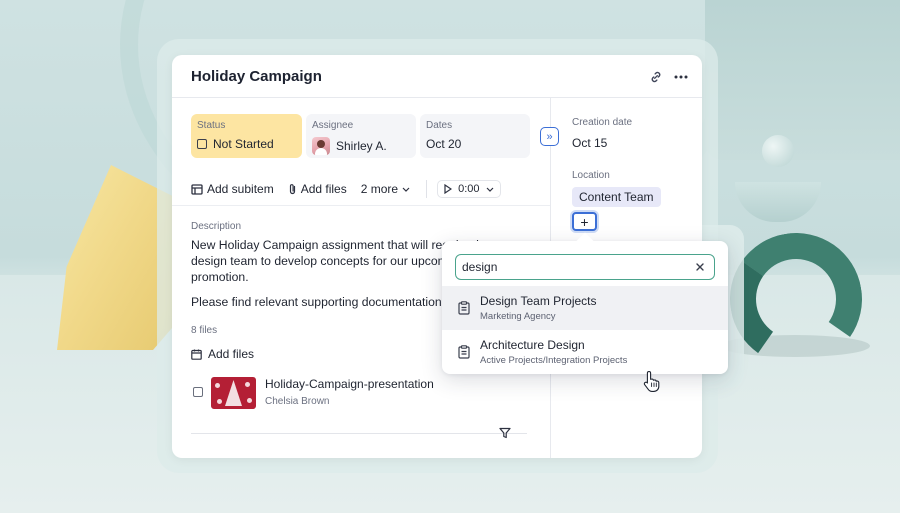 This screenshot has width=900, height=513. I want to click on toolbar: Add subitem Add files 2 more 0:00, so click(346, 189).